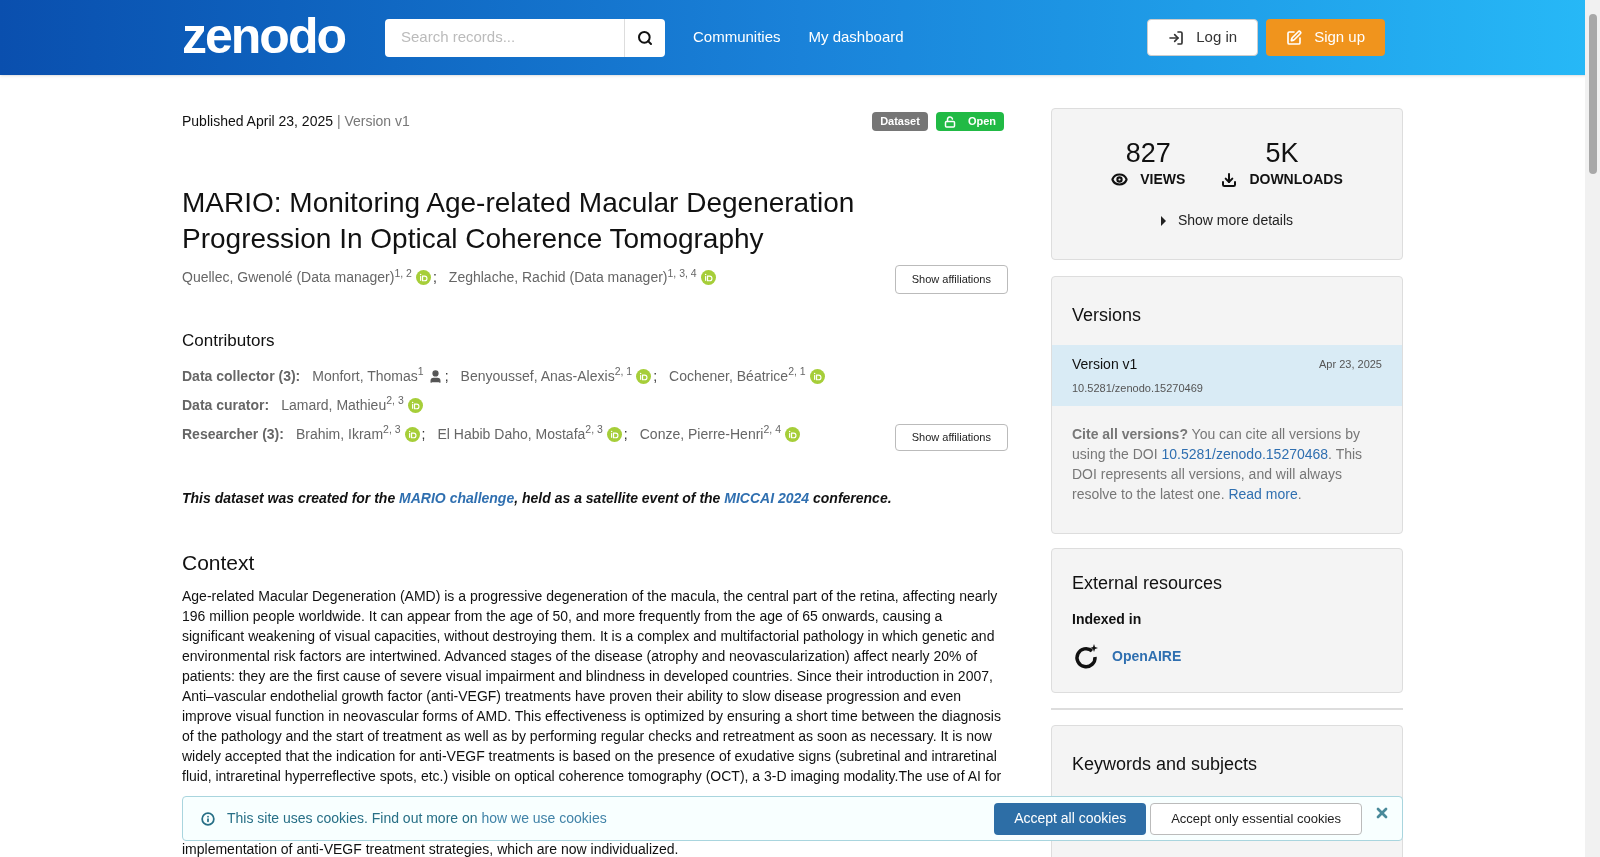 This screenshot has width=1600, height=857. I want to click on section-heading: Contributors, so click(229, 341).